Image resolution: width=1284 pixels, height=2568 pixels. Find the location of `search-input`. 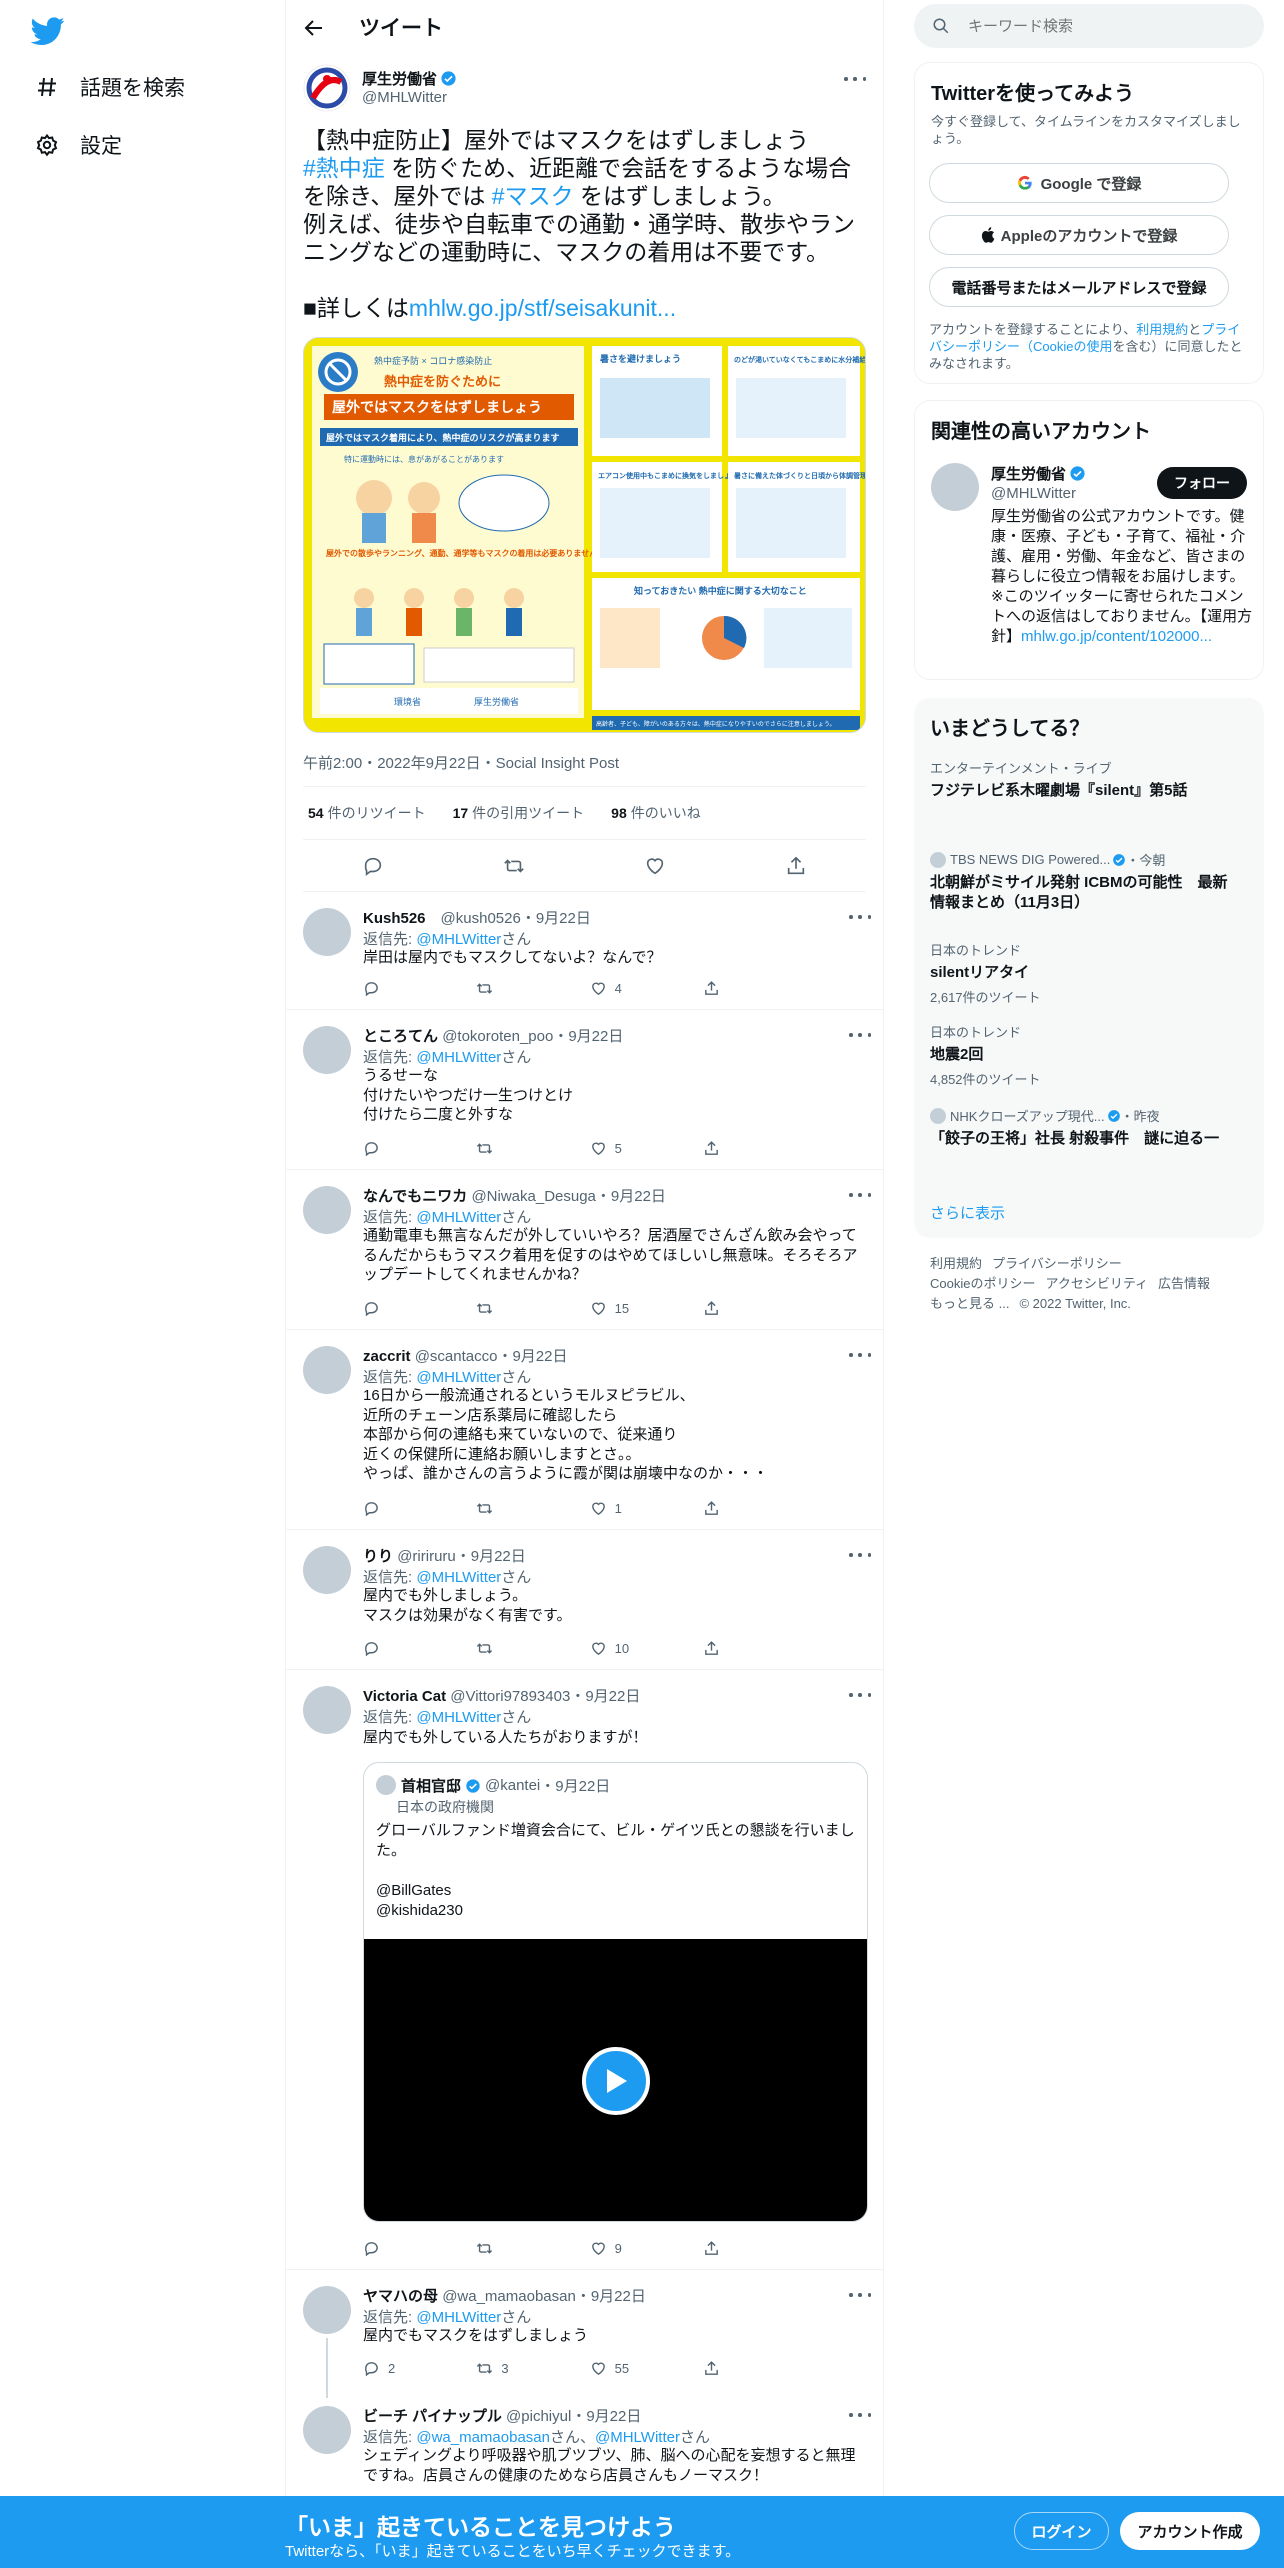

search-input is located at coordinates (1108, 26).